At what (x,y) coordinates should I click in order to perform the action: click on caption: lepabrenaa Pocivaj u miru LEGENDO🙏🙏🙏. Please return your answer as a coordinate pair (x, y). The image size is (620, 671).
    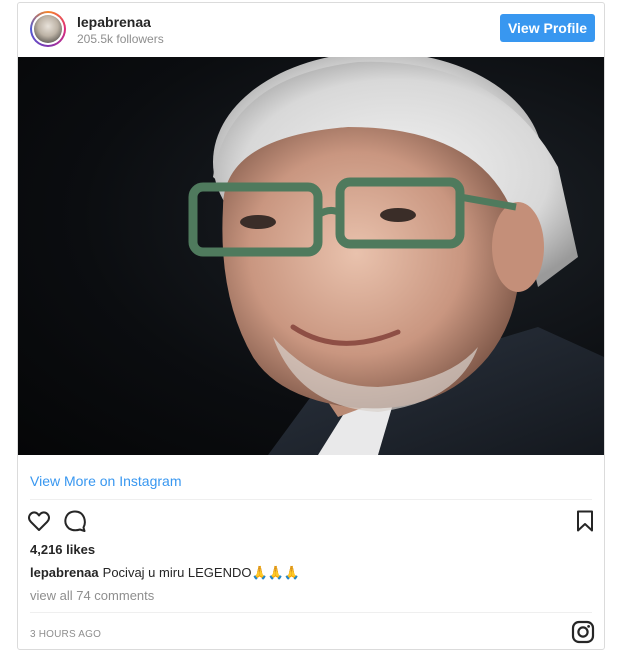
    Looking at the image, I should click on (165, 573).